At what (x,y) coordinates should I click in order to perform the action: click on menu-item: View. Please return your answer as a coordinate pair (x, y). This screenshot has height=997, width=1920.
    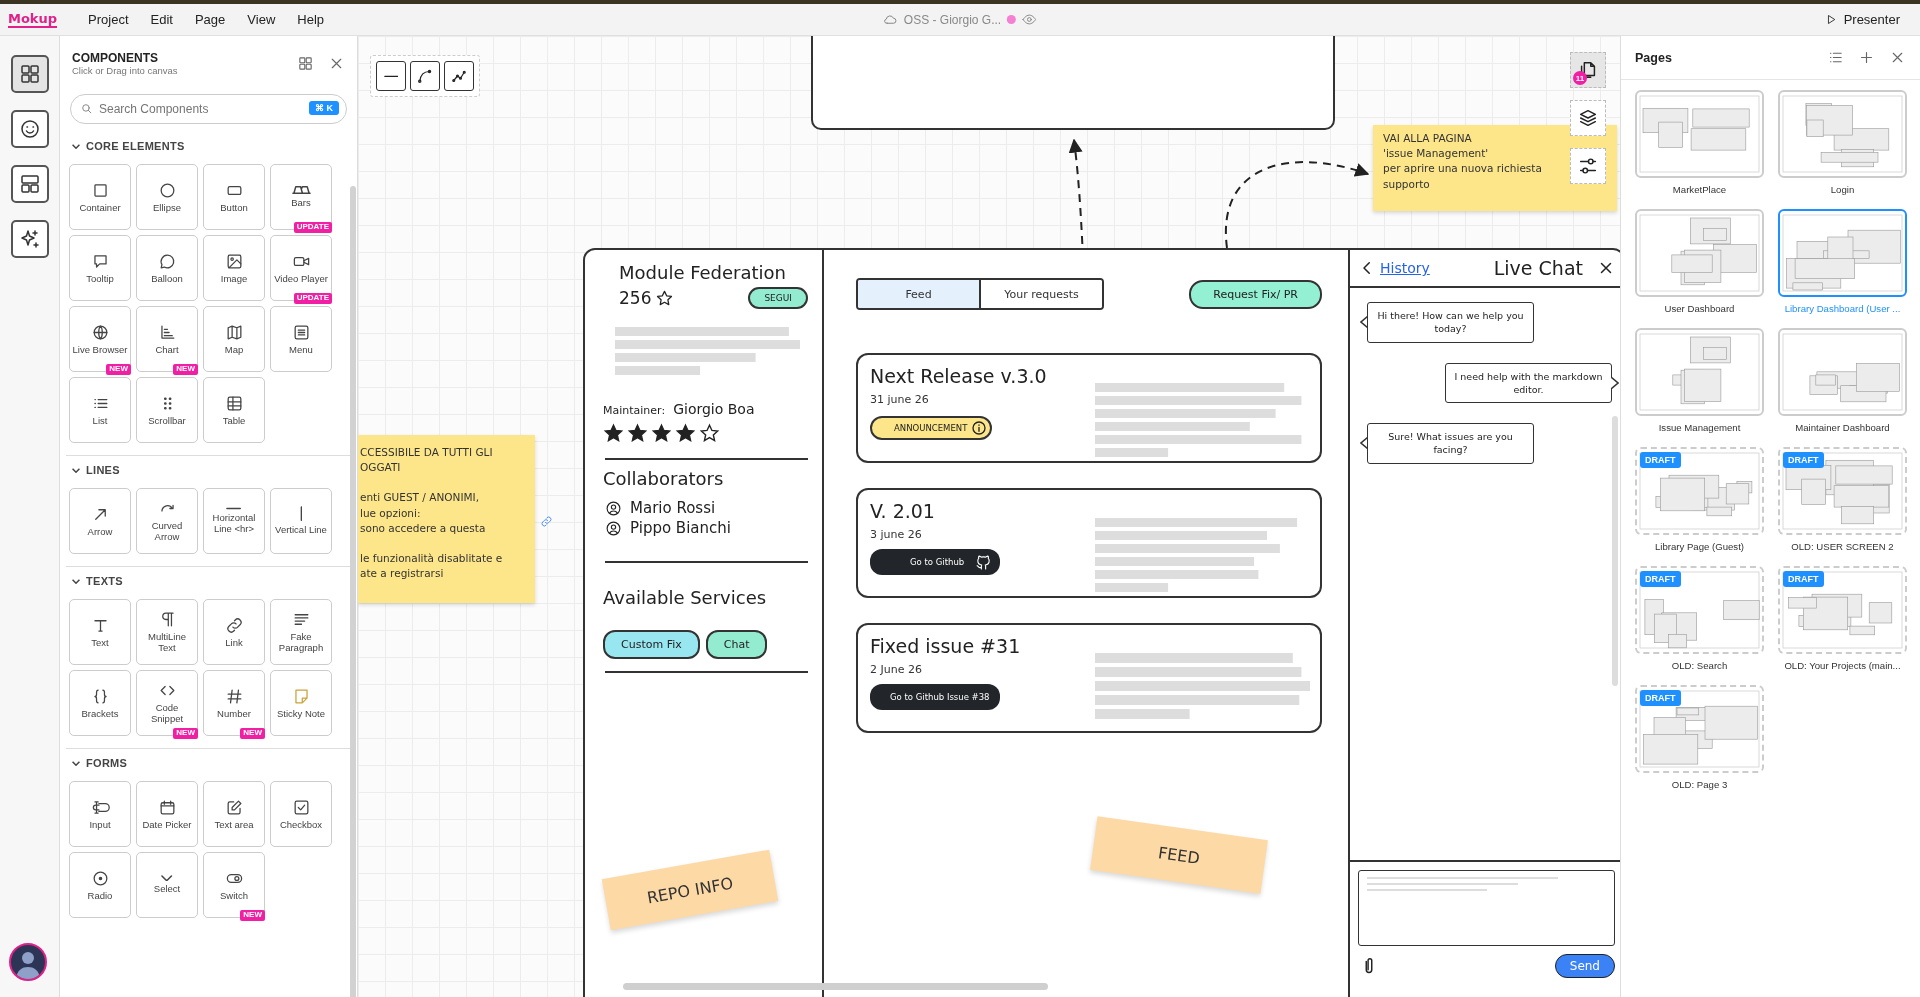
    Looking at the image, I should click on (261, 19).